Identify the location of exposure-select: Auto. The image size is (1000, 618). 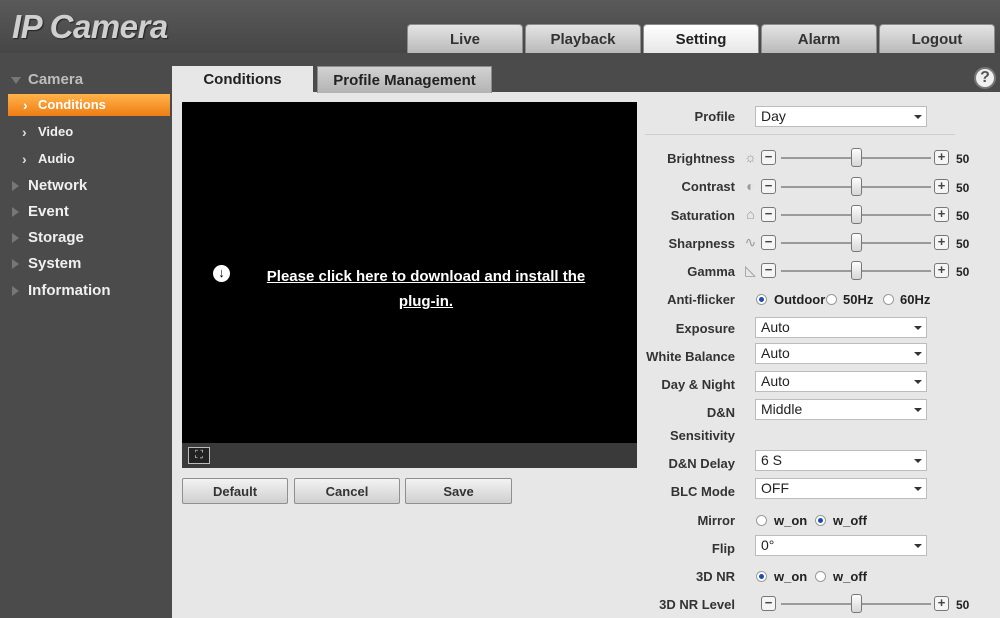
(841, 327).